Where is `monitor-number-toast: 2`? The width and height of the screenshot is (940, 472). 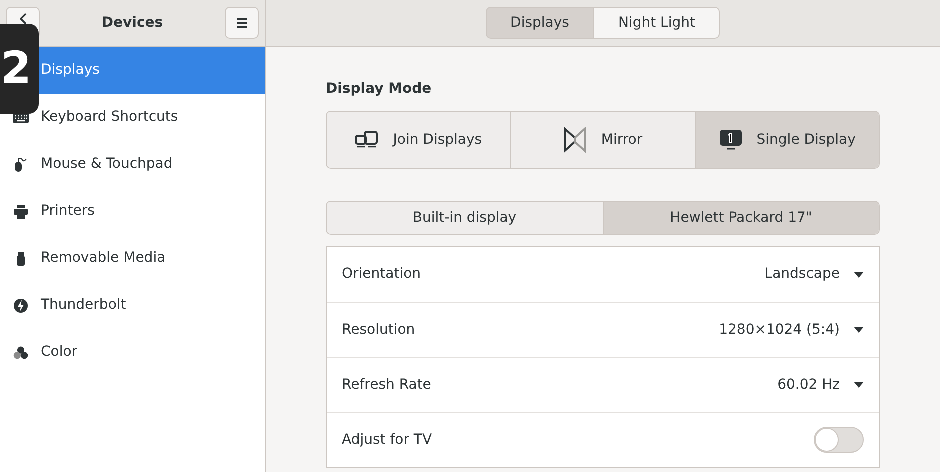
monitor-number-toast: 2 is located at coordinates (19, 69).